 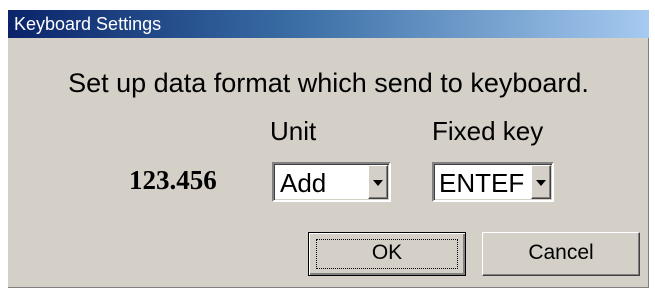 I want to click on fixed-key-dropdown-button, so click(x=541, y=182).